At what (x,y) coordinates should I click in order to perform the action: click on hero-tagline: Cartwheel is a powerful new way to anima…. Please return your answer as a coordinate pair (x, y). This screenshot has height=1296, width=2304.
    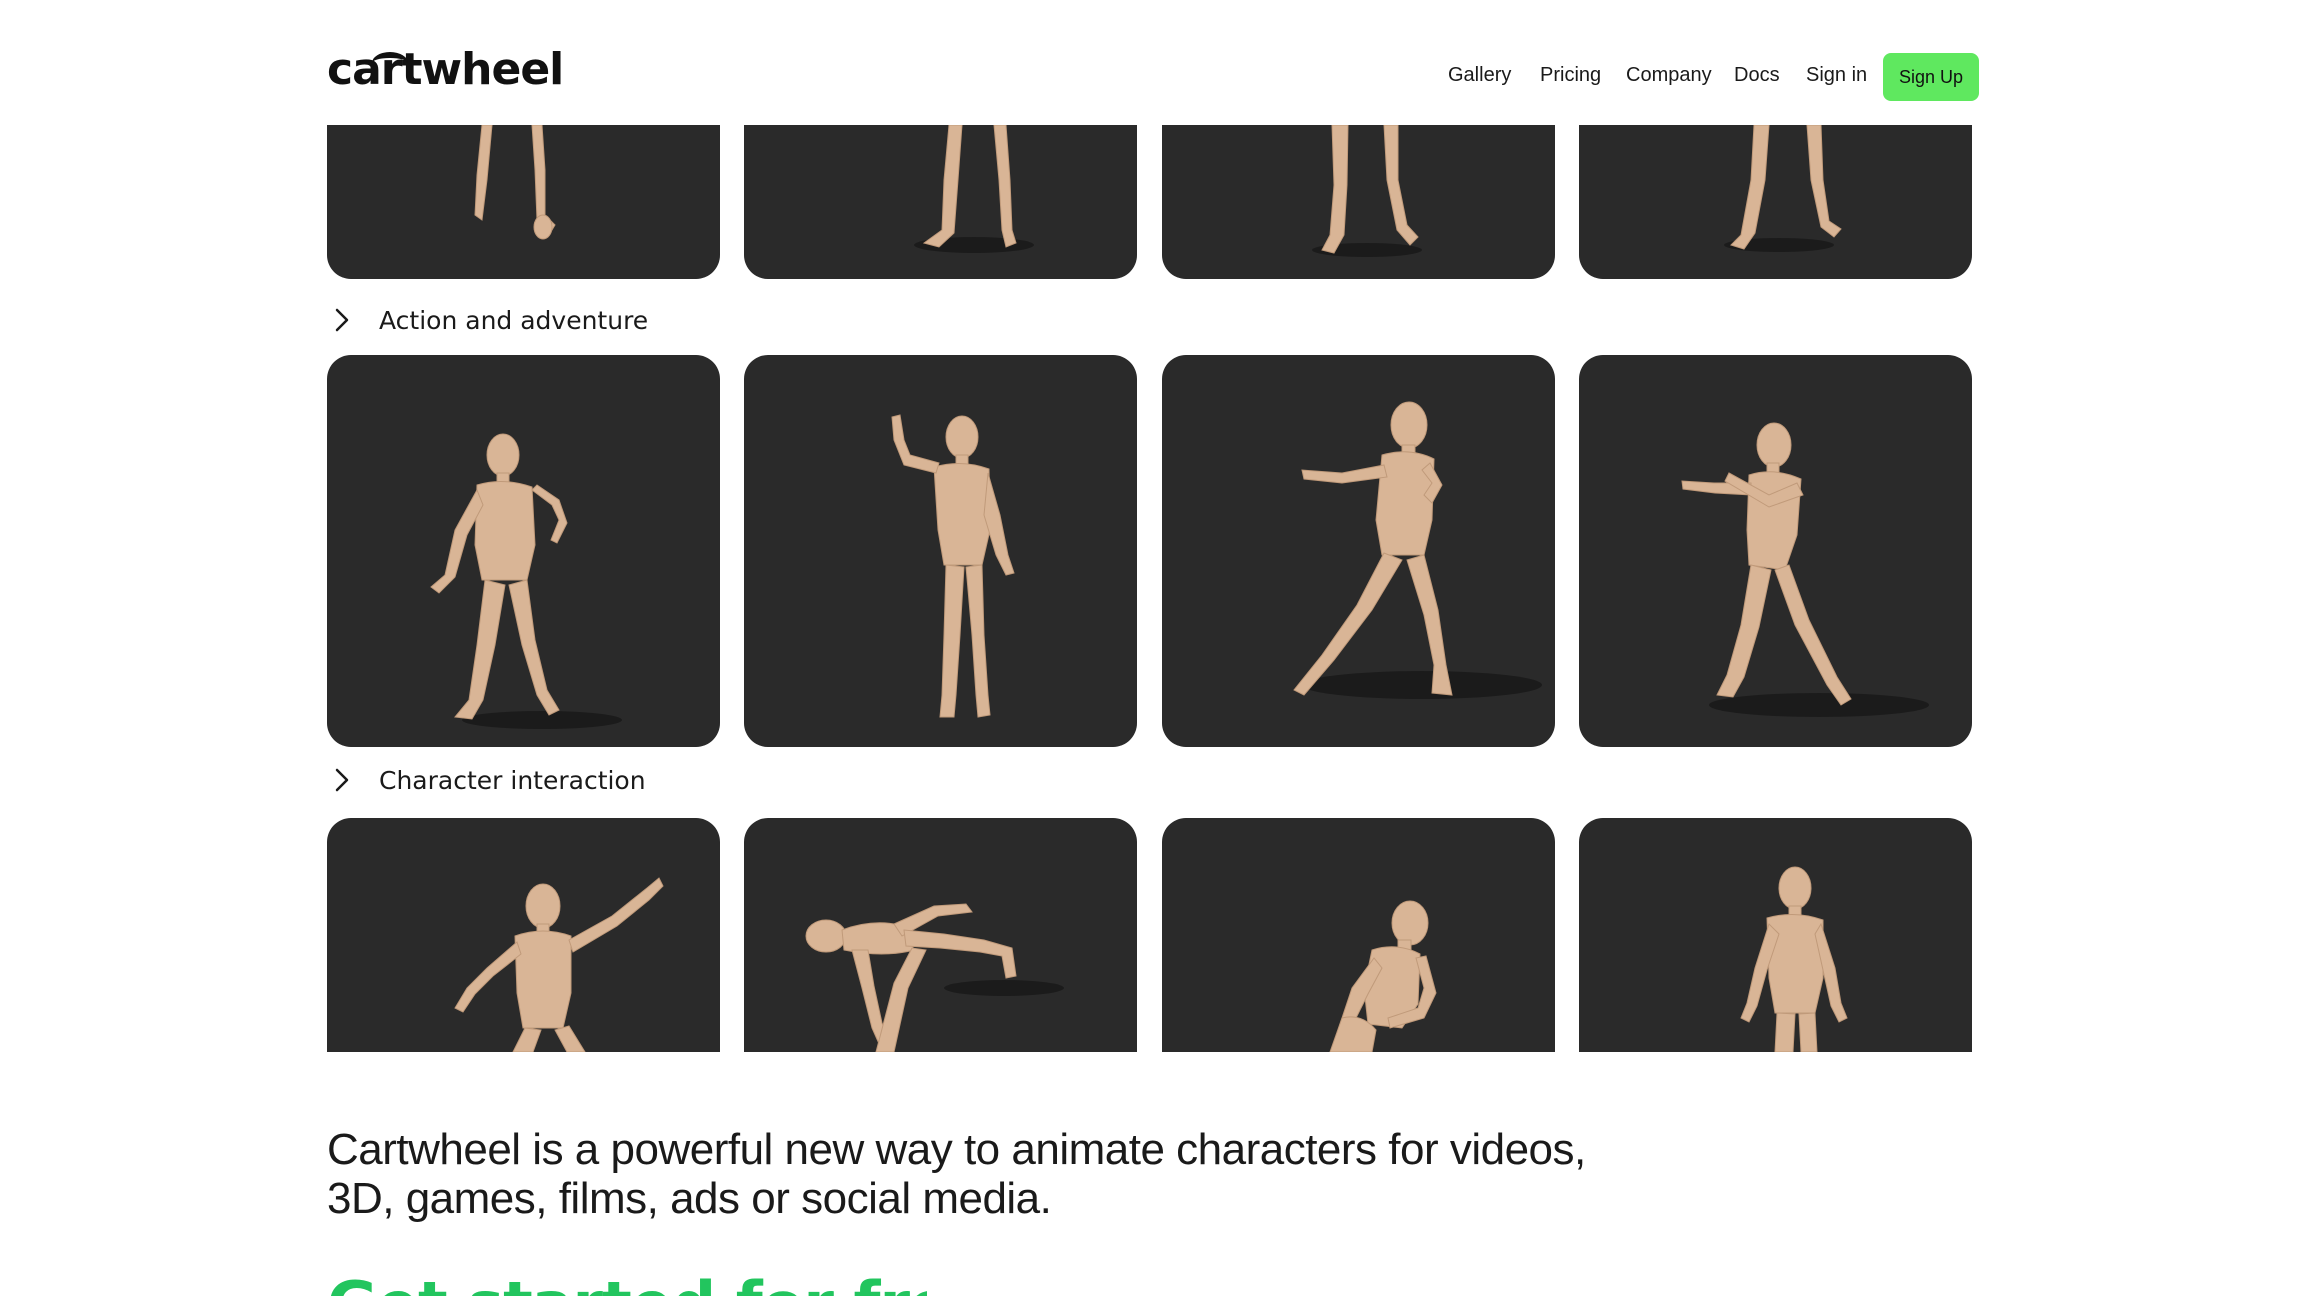
    Looking at the image, I should click on (956, 1174).